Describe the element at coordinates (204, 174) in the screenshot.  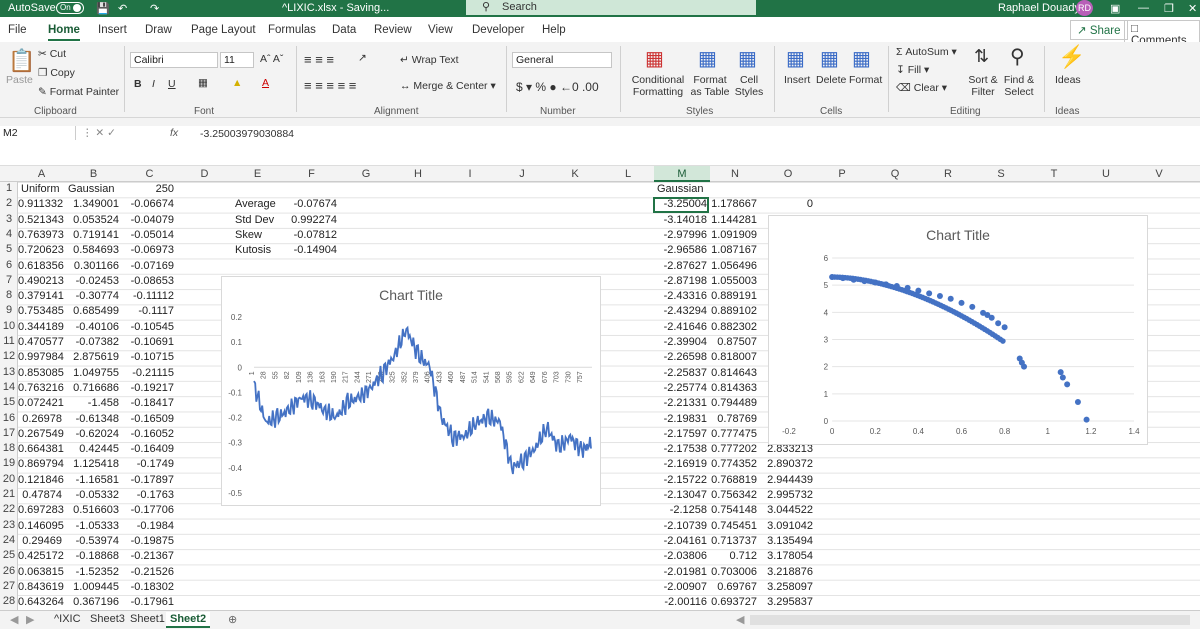
I see `column-header-d: D` at that location.